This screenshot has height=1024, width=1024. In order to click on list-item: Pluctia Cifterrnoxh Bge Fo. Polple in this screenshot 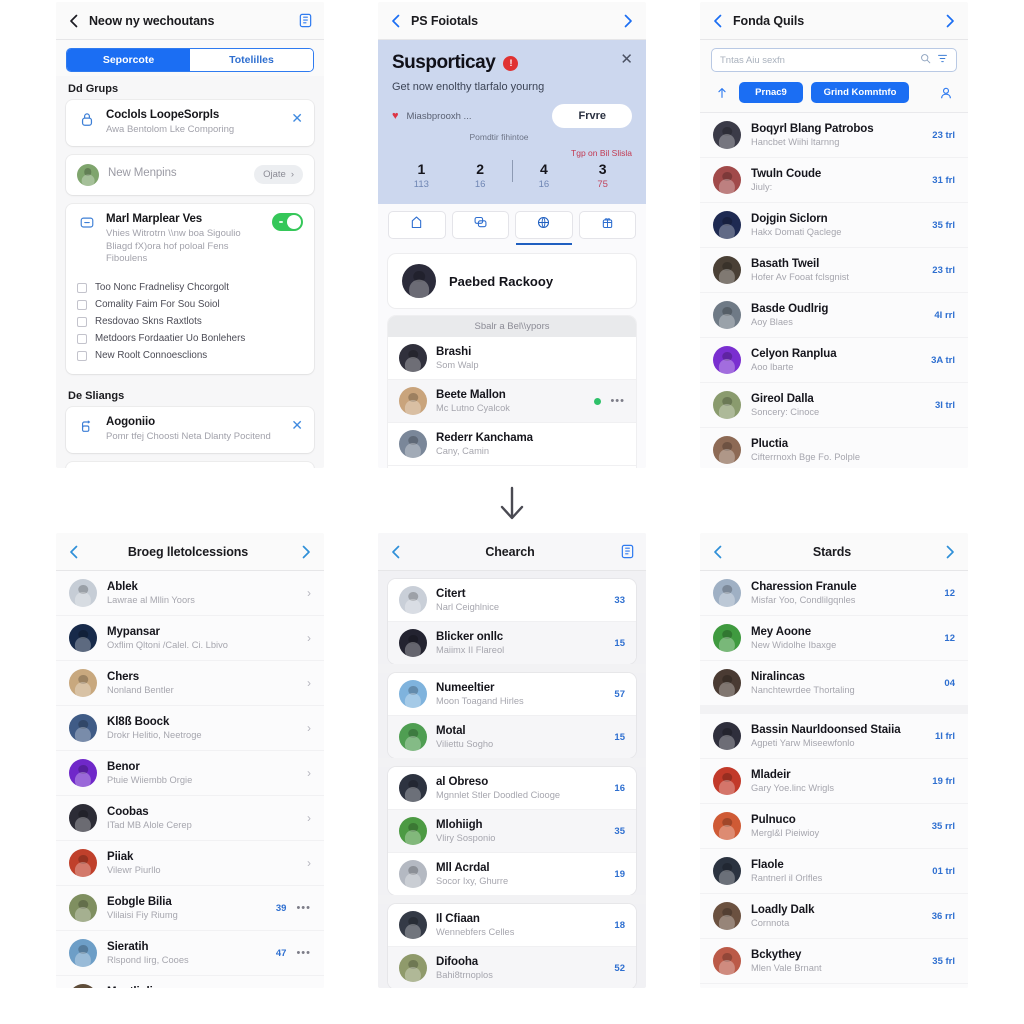, I will do `click(834, 447)`.